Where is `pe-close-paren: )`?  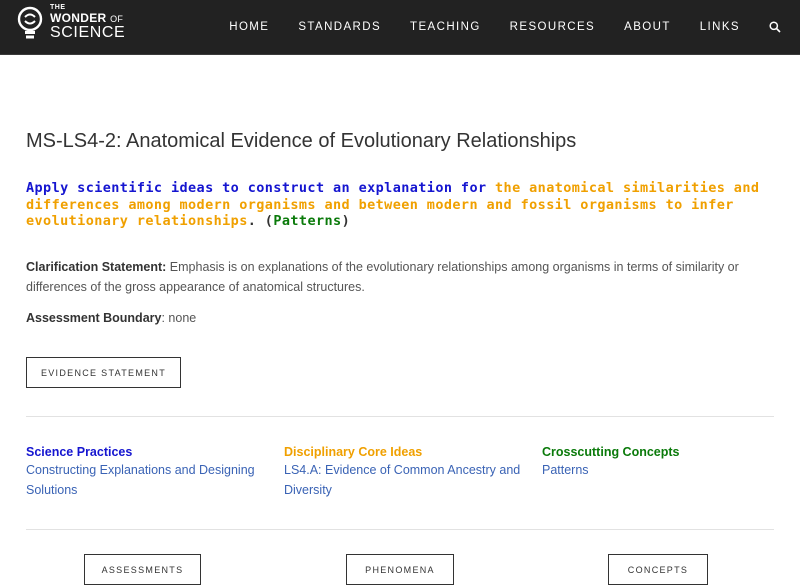
pe-close-paren: ) is located at coordinates (346, 221).